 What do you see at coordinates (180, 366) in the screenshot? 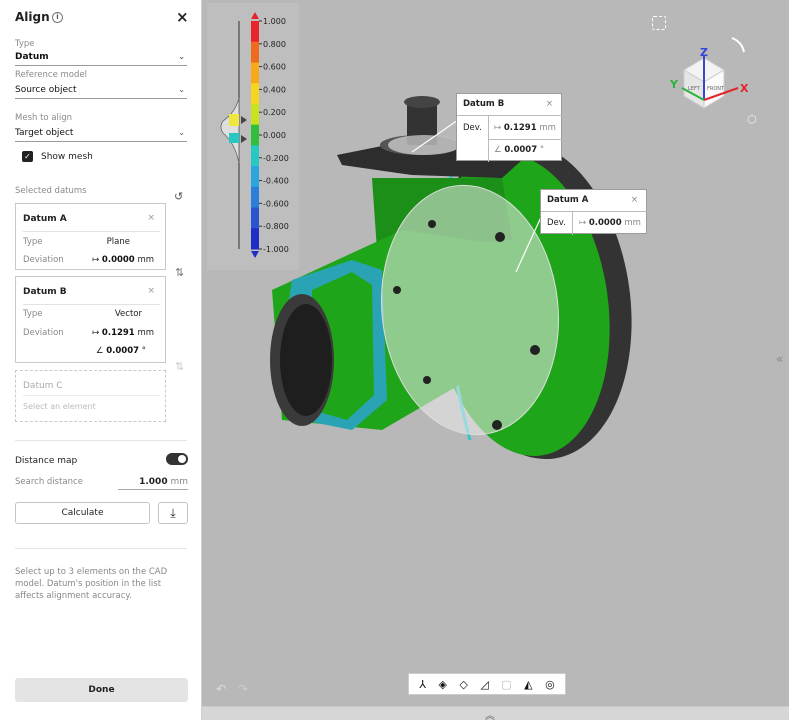
I see `reorder-icon-disabled: ⇅` at bounding box center [180, 366].